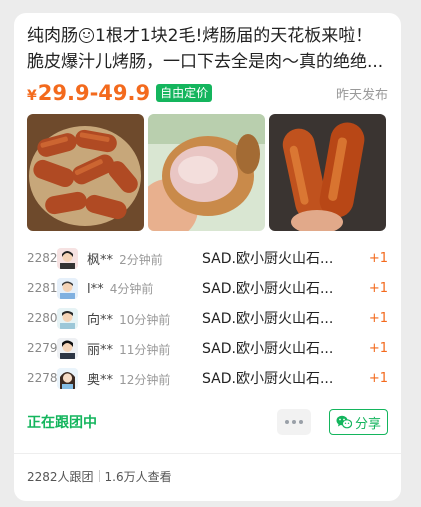 The image size is (421, 507). I want to click on price-row: ¥29.9-49.9 自由定价 昨天发布, so click(207, 93).